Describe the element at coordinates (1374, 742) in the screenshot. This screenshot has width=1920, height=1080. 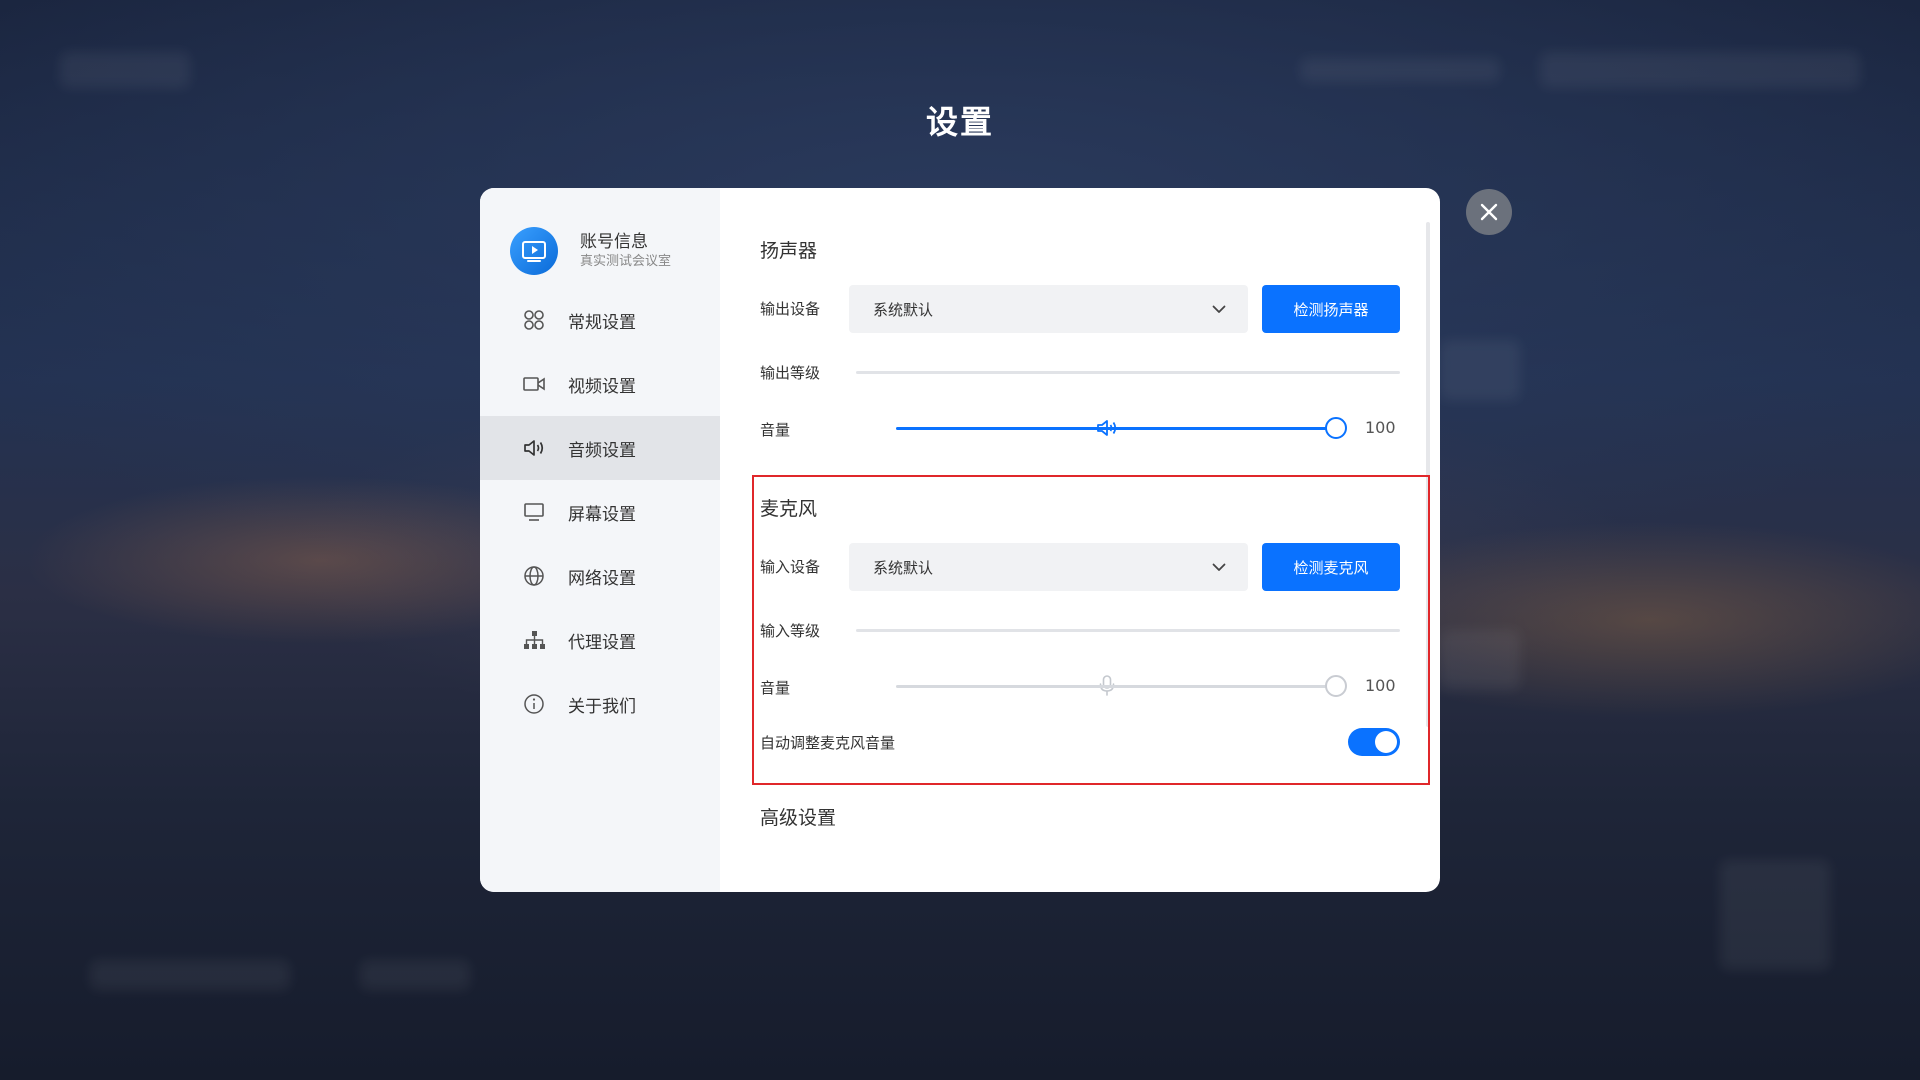
I see `auto-adjust-toggle` at that location.